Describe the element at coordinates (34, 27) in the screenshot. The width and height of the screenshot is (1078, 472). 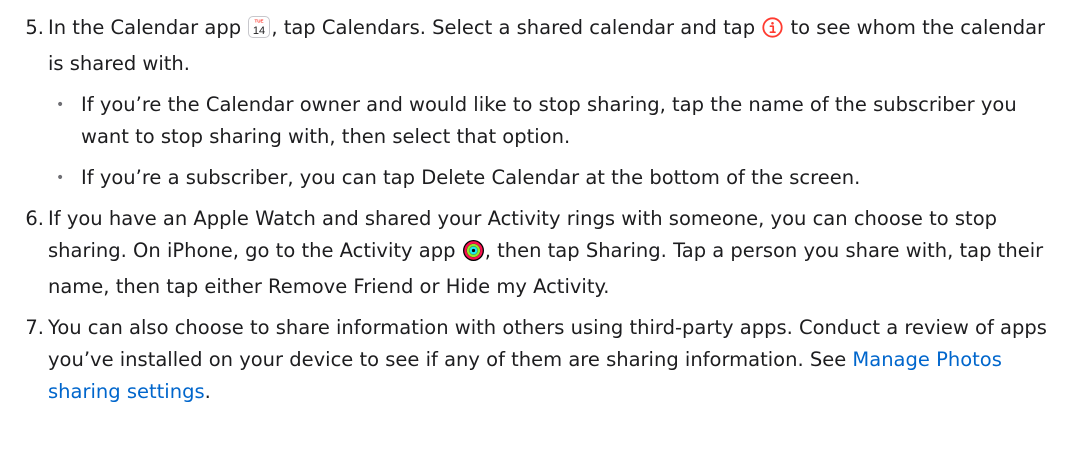
I see `step-number: 5.` at that location.